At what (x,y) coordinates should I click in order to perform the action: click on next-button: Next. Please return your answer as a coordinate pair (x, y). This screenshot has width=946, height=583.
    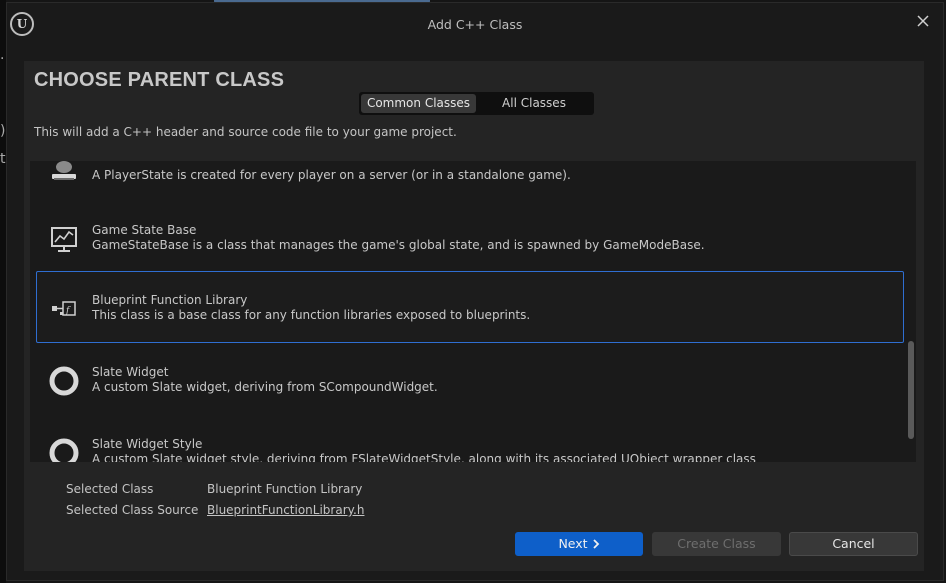
    Looking at the image, I should click on (579, 544).